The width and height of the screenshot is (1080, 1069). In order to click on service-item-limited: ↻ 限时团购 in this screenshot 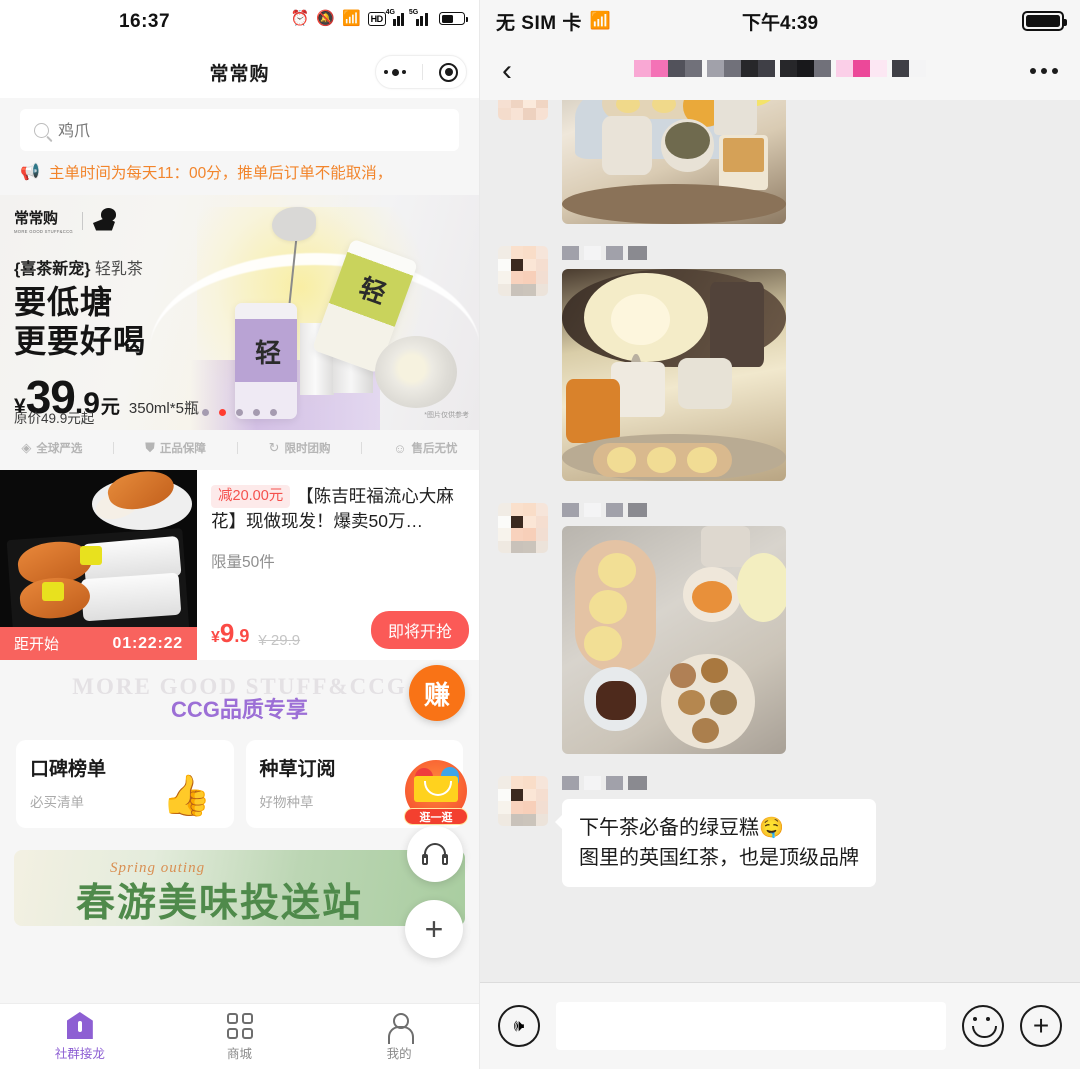, I will do `click(300, 448)`.